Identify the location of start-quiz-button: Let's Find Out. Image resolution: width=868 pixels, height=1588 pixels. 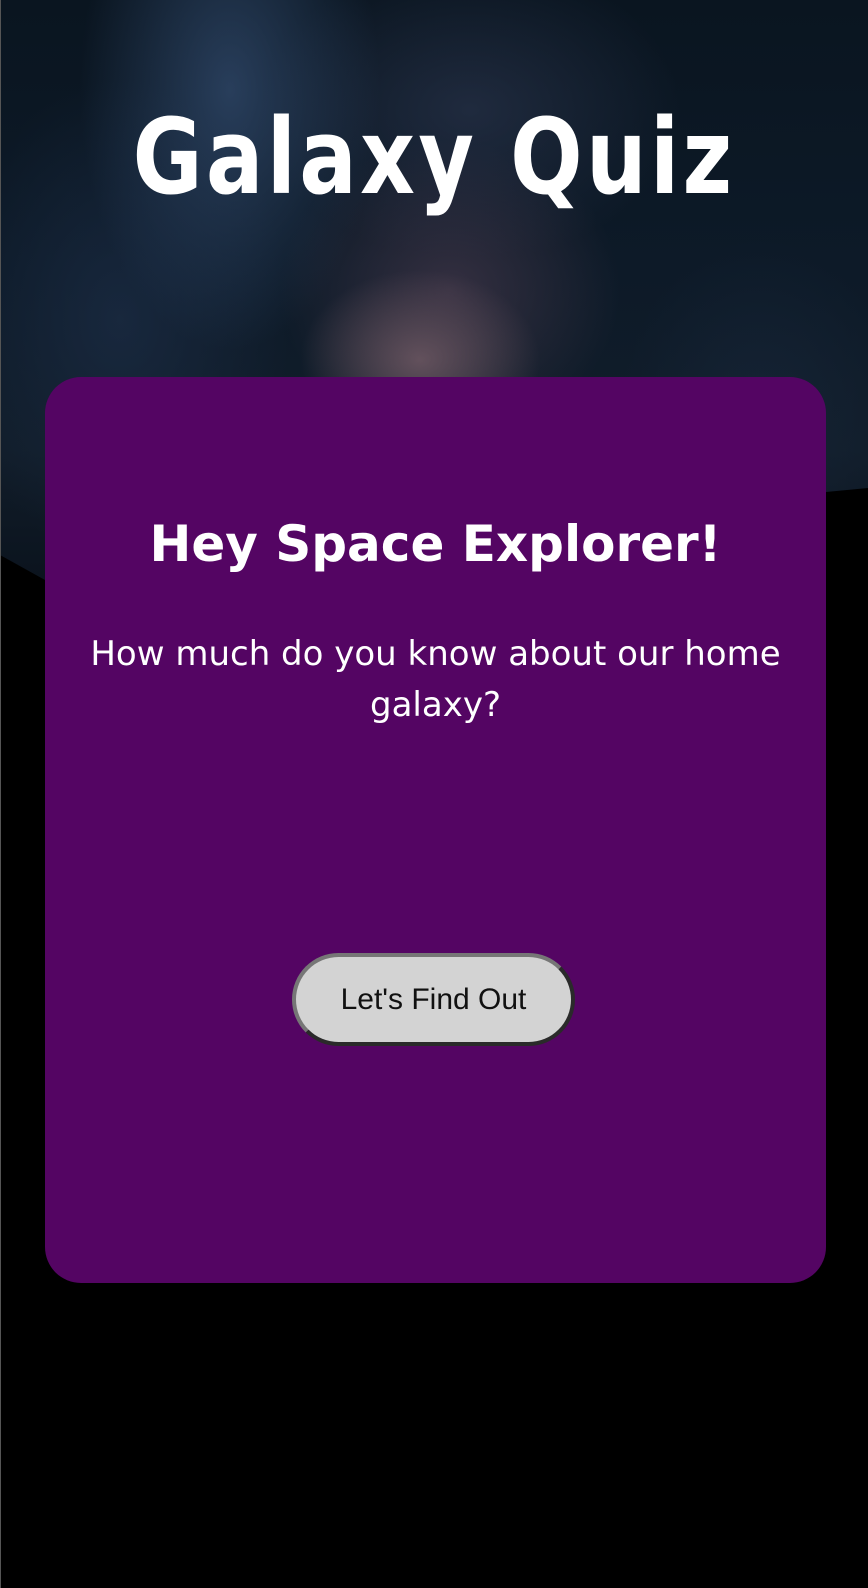
(433, 999).